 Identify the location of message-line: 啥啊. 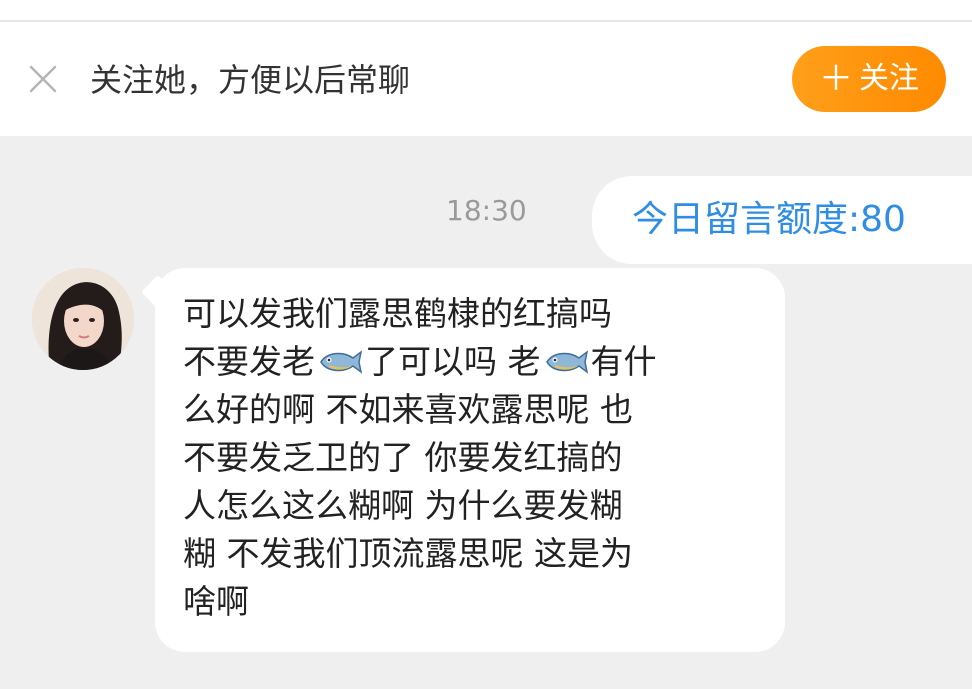
(473, 602).